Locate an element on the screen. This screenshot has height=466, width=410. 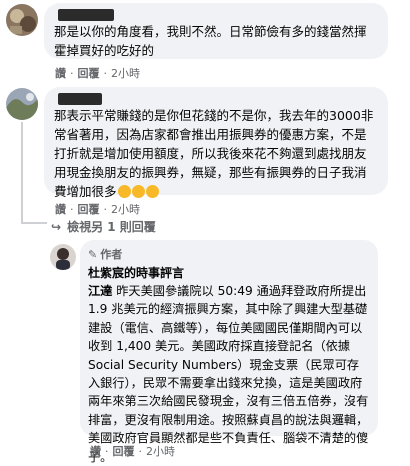
view-more-replies: ↪ 檢視另 1 則回覆 is located at coordinates (103, 226).